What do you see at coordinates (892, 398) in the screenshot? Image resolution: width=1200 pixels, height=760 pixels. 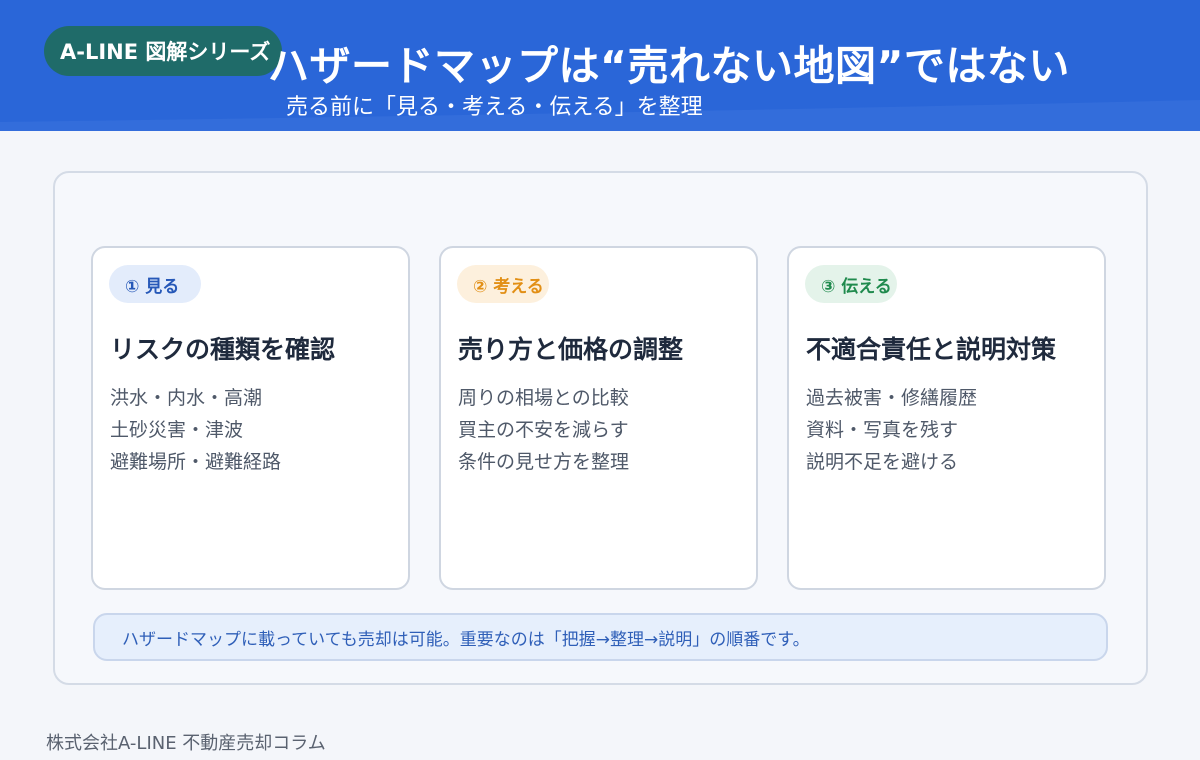 I see `list-item: 過去被害・修繕履歴` at bounding box center [892, 398].